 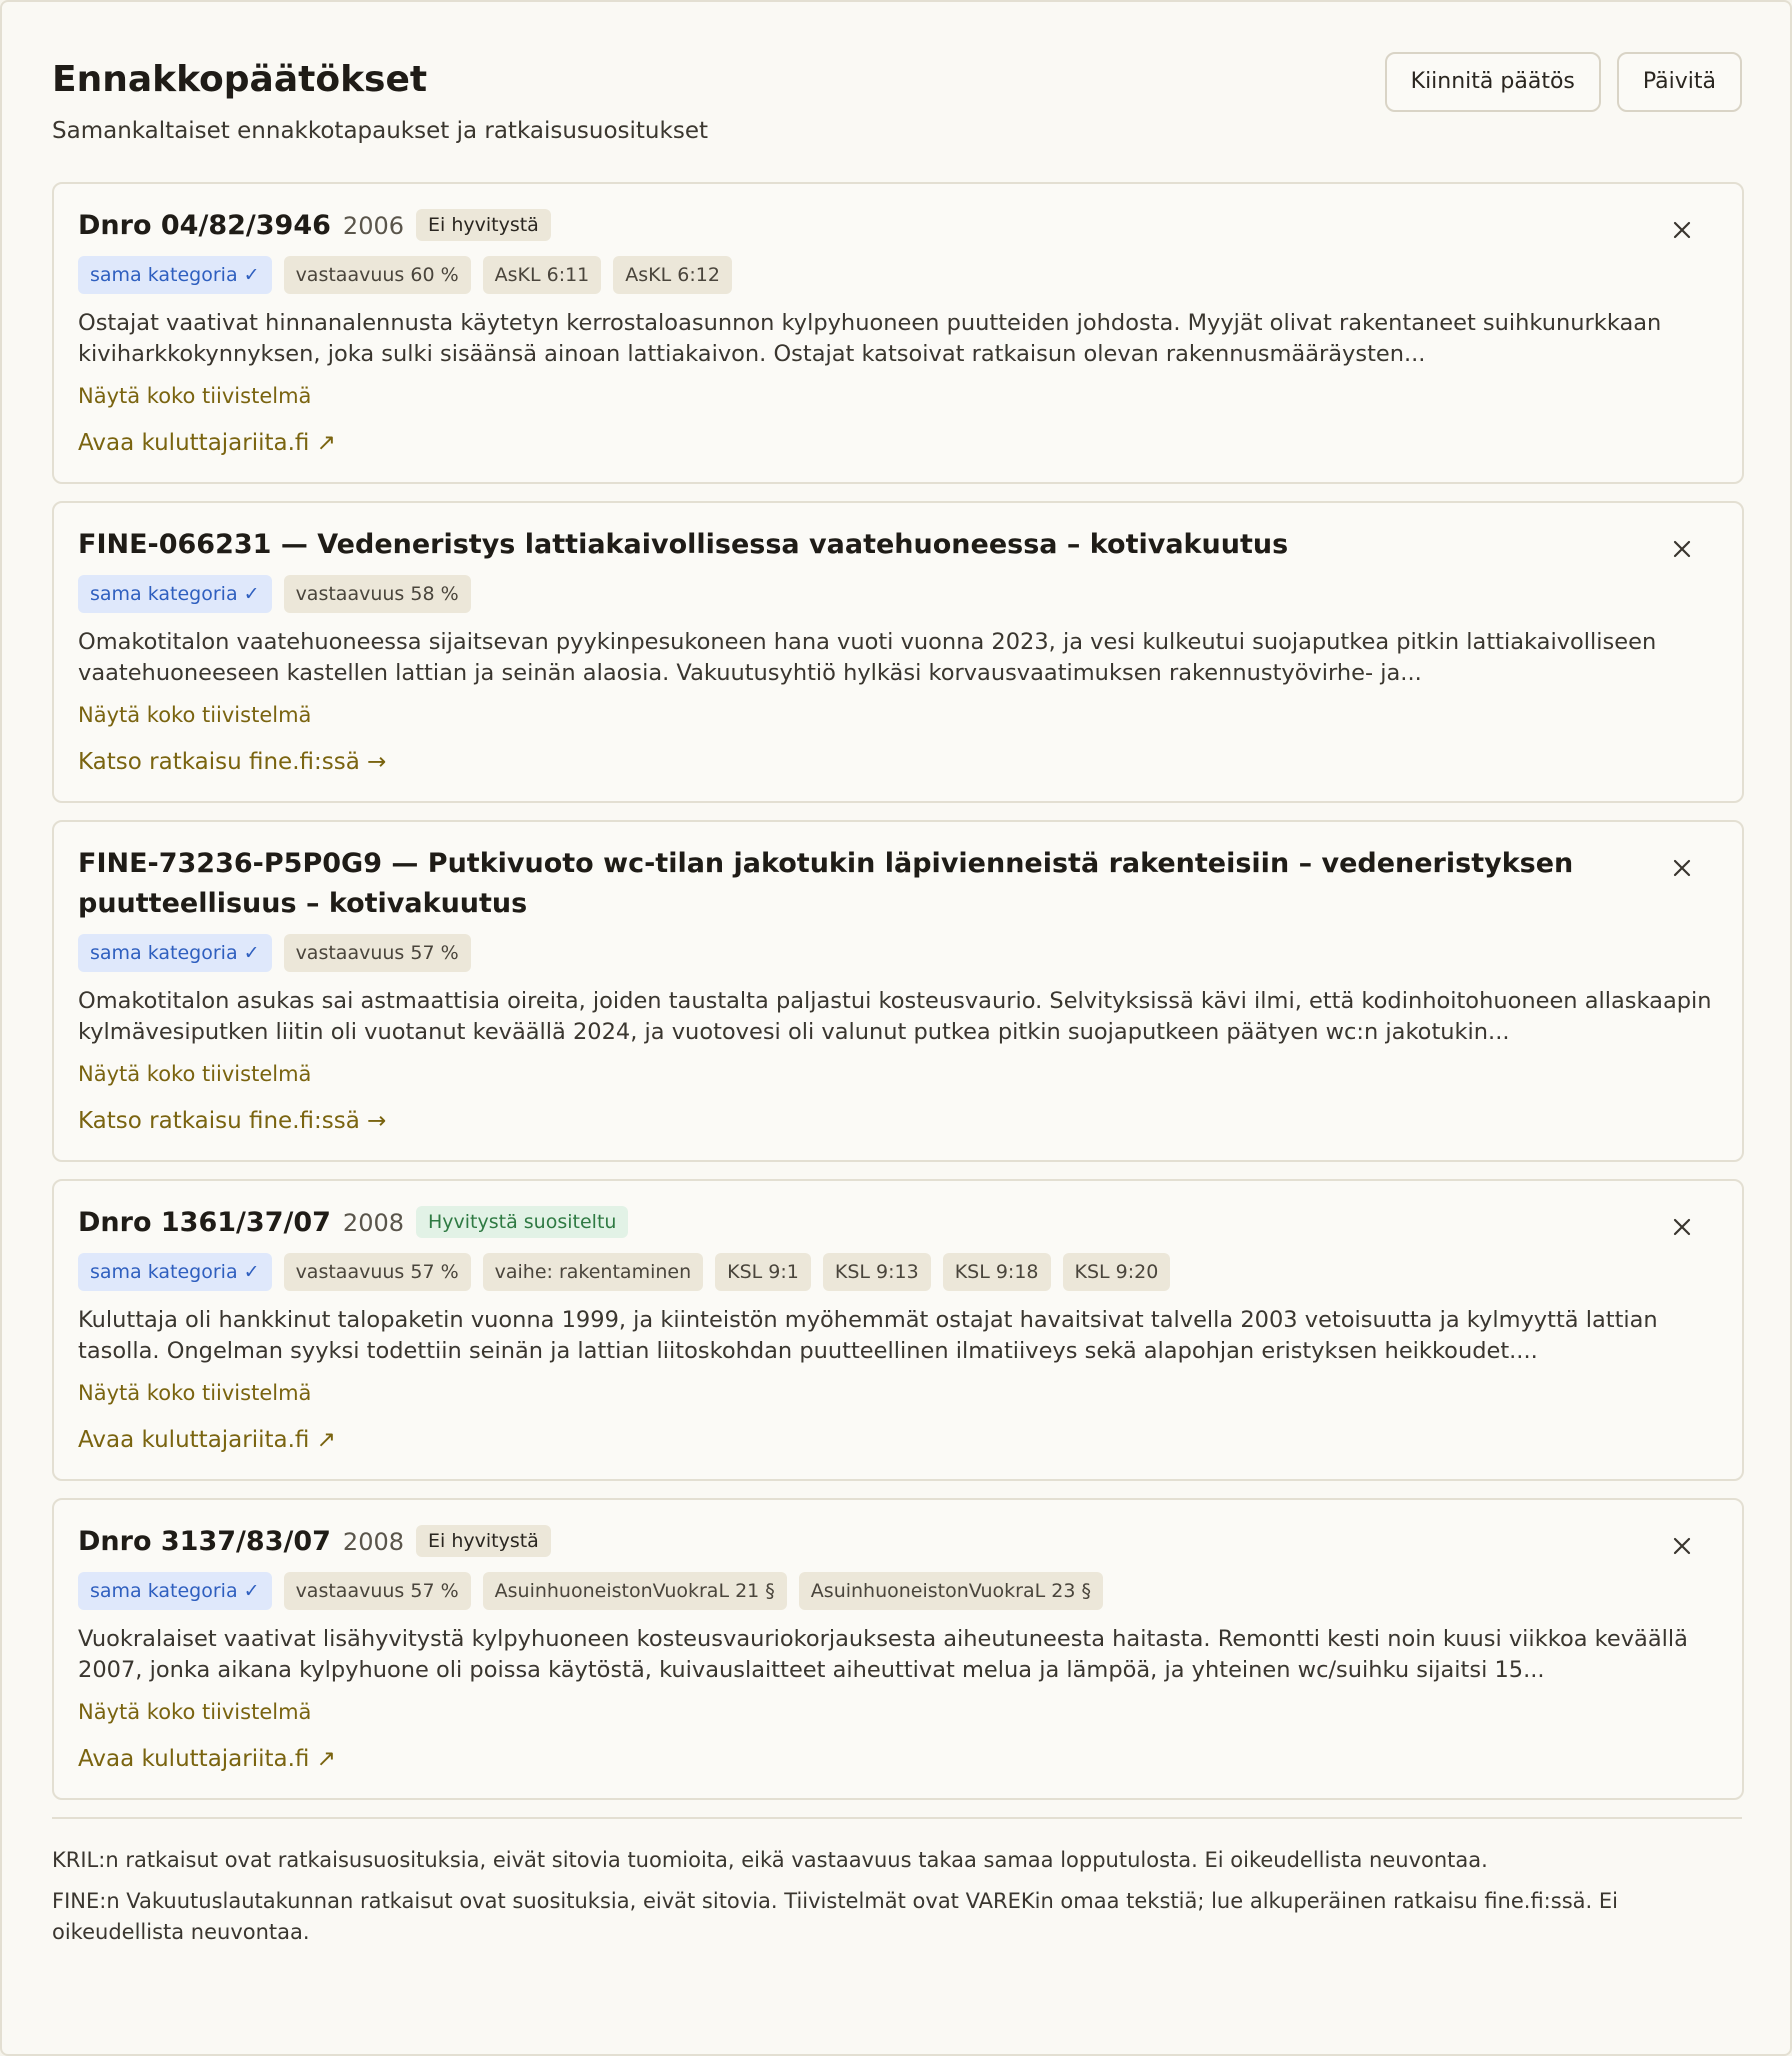 I want to click on tag: AsuinhuoneistonVuokraL 23 §, so click(x=950, y=1591).